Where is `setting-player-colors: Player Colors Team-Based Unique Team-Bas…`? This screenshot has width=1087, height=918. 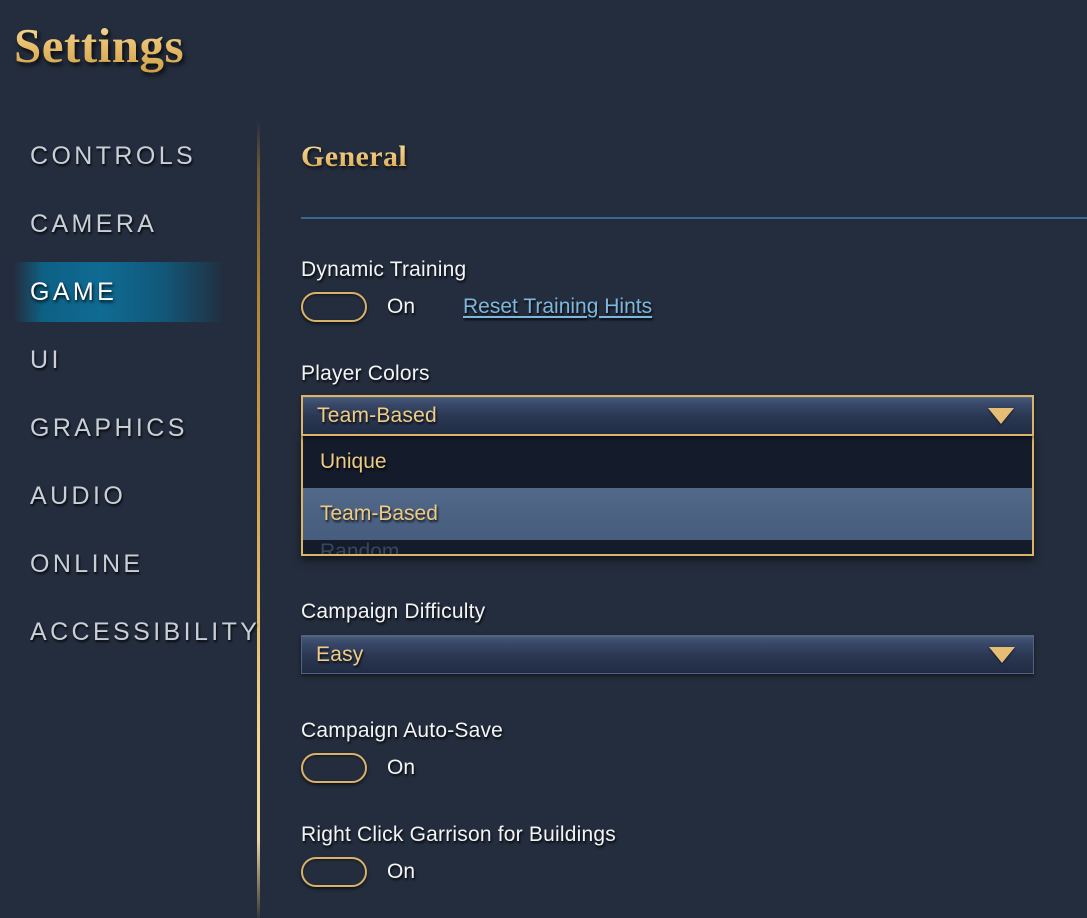 setting-player-colors: Player Colors Team-Based Unique Team-Bas… is located at coordinates (667, 459).